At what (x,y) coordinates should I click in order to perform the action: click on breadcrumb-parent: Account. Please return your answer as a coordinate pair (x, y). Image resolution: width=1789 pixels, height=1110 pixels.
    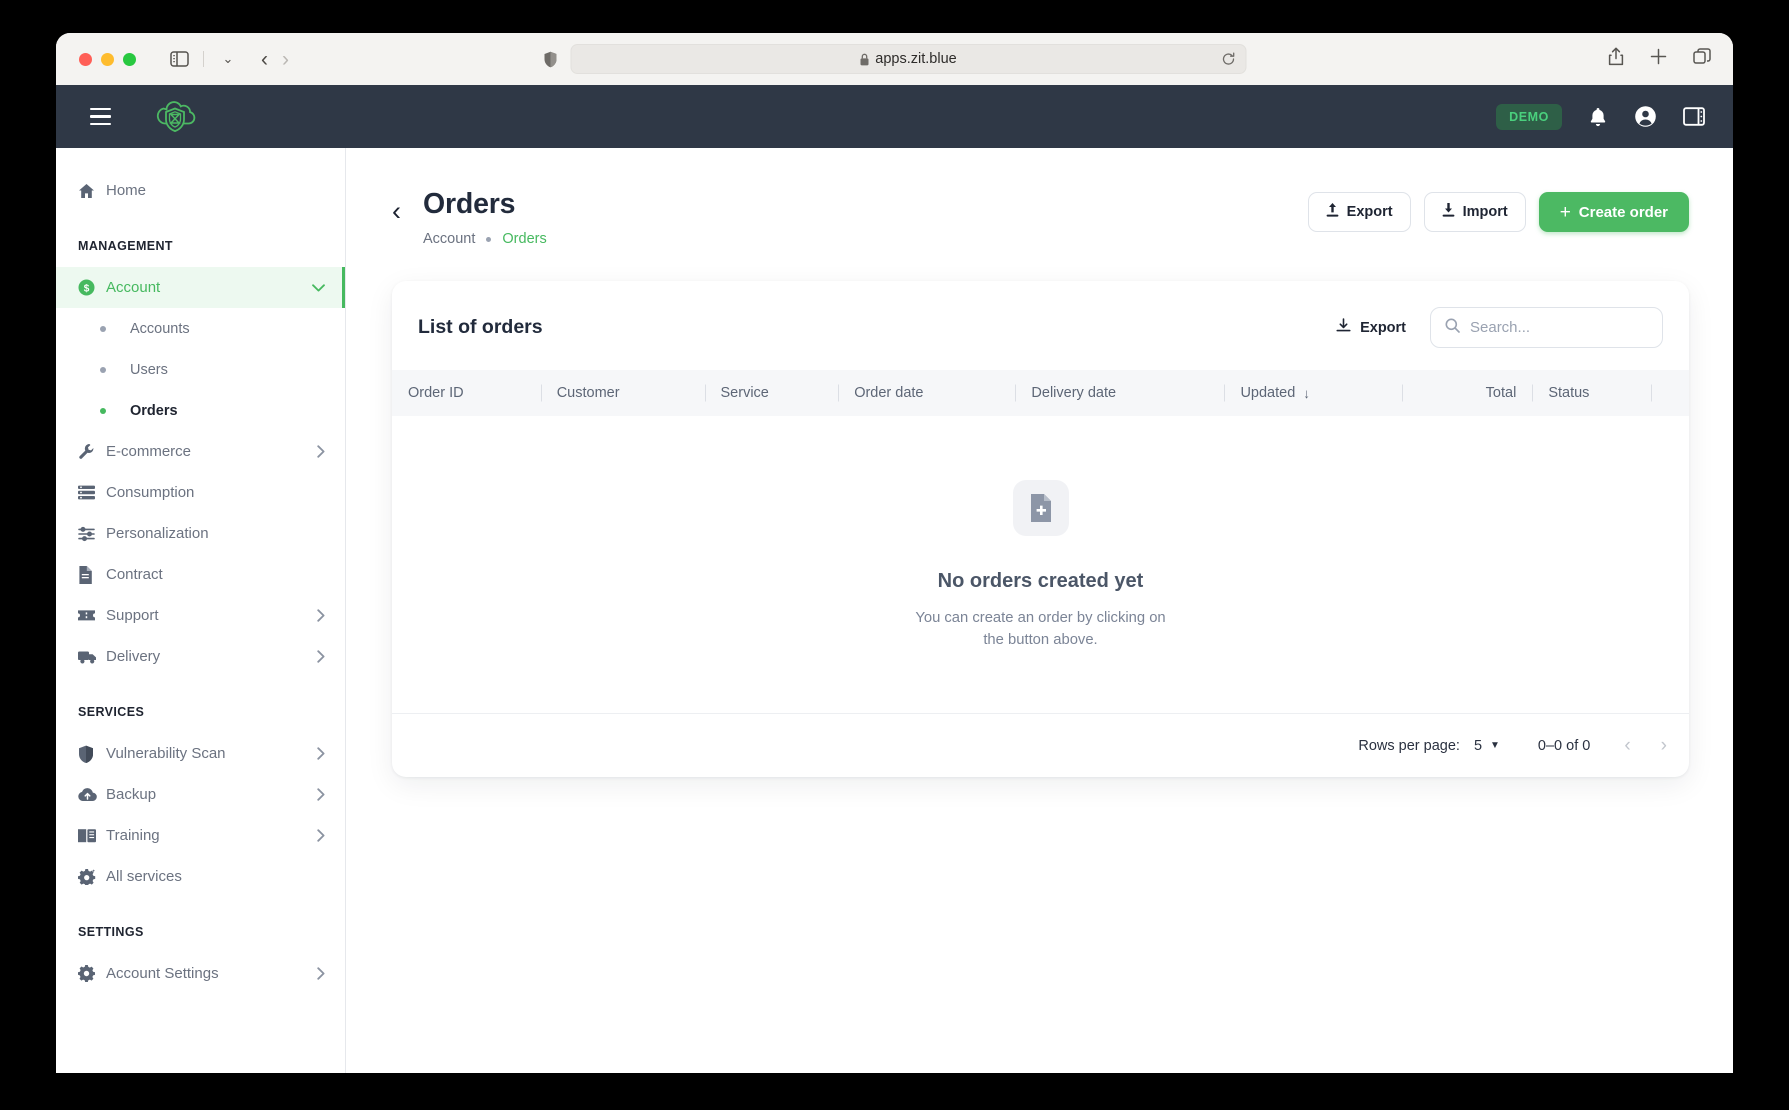
    Looking at the image, I should click on (449, 239).